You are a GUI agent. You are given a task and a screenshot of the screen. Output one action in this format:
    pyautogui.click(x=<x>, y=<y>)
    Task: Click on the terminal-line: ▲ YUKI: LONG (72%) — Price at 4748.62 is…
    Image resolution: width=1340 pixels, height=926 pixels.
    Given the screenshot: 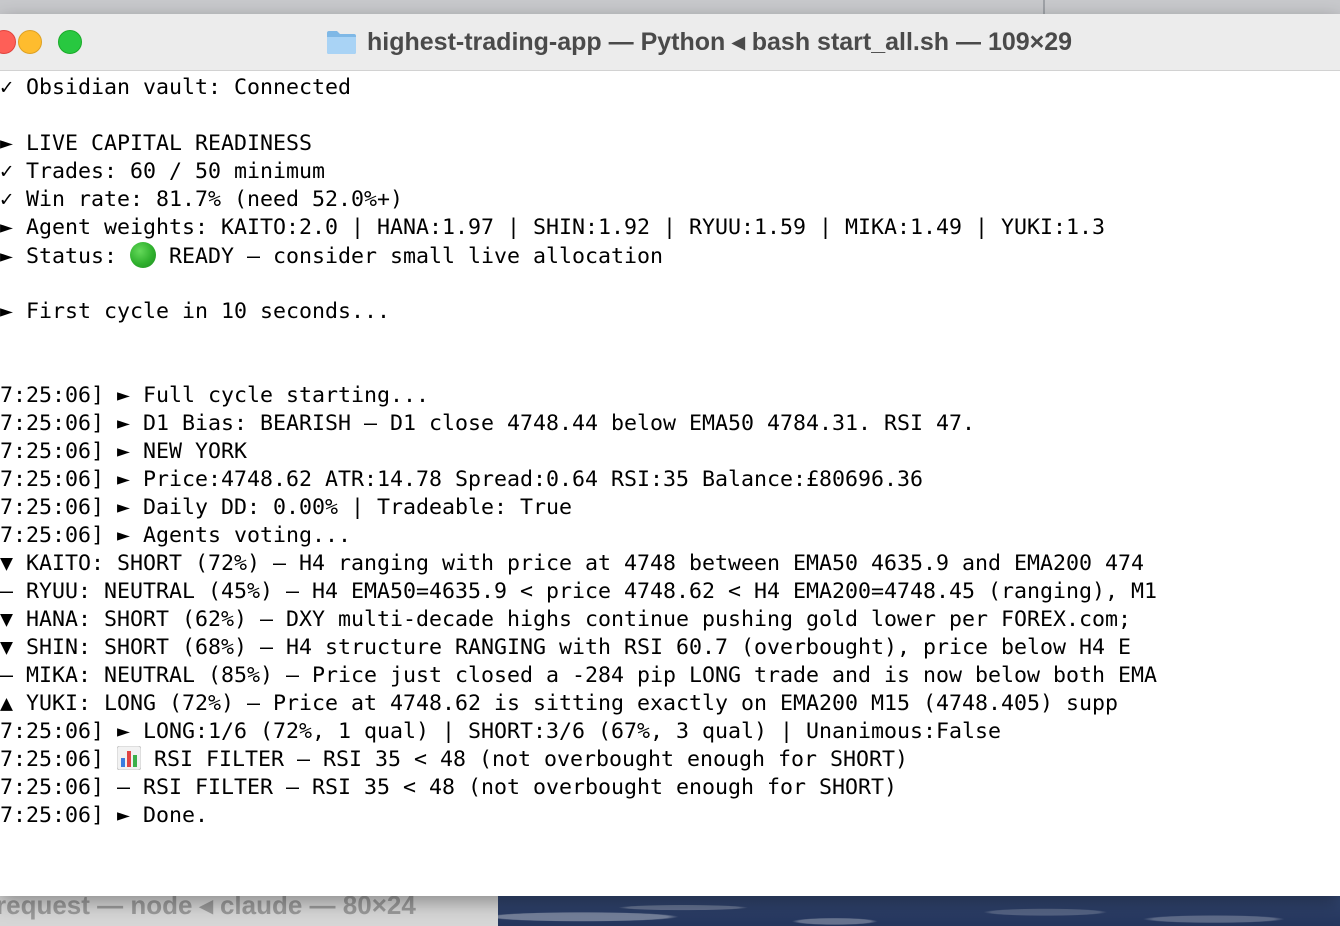 What is the action you would take?
    pyautogui.click(x=559, y=703)
    